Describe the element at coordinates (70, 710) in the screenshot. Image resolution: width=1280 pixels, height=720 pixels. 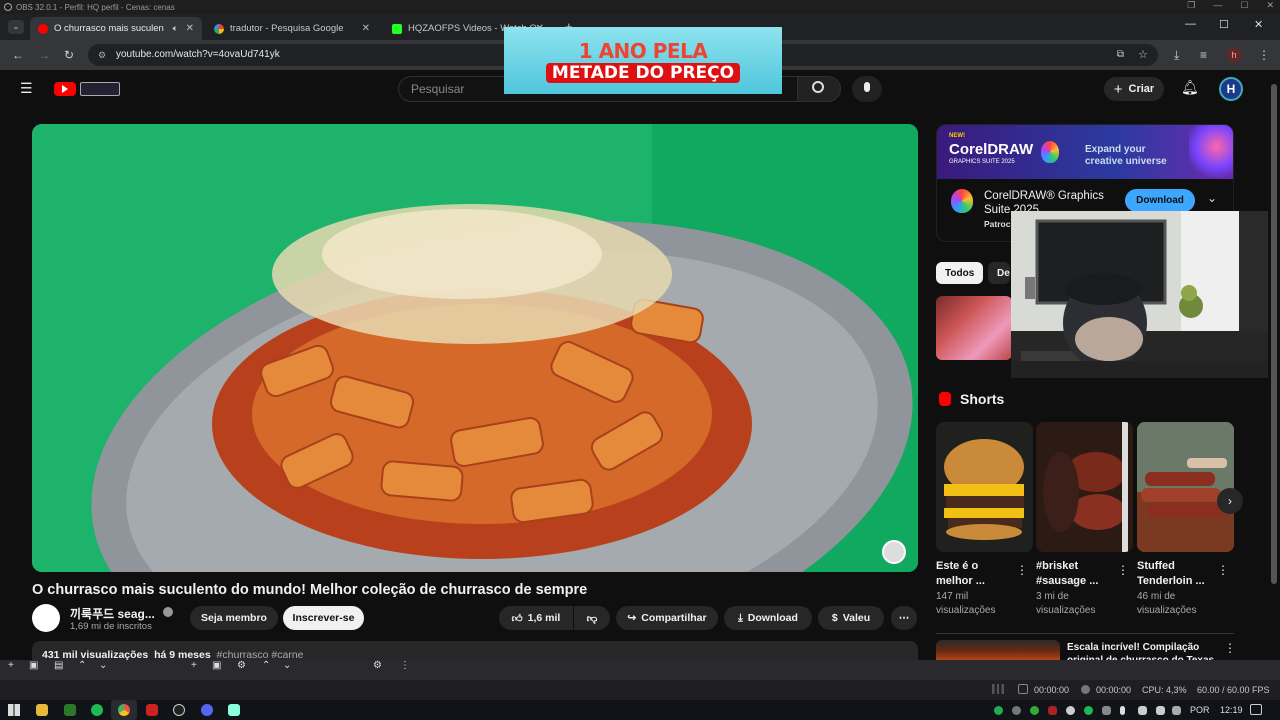
I see `app-icon-green` at that location.